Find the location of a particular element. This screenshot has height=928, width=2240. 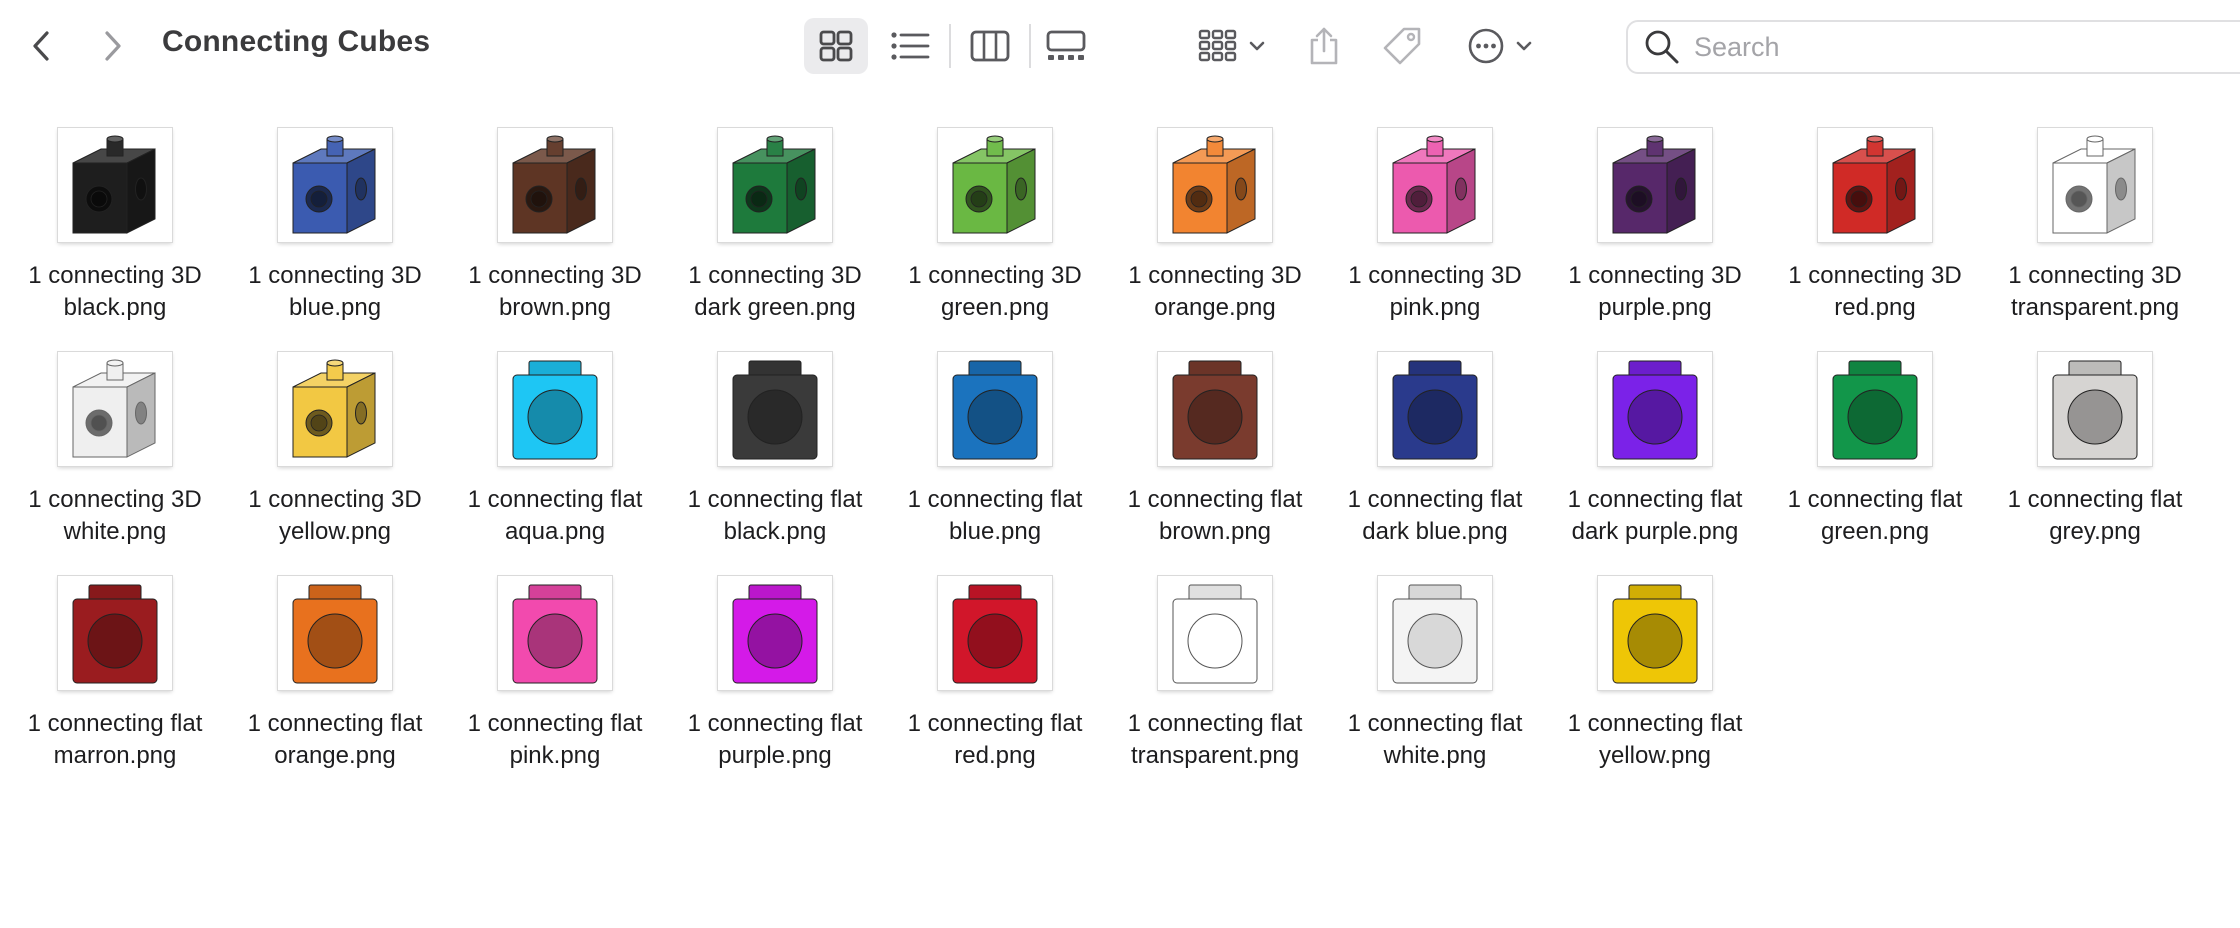

search-input is located at coordinates (1894, 47).